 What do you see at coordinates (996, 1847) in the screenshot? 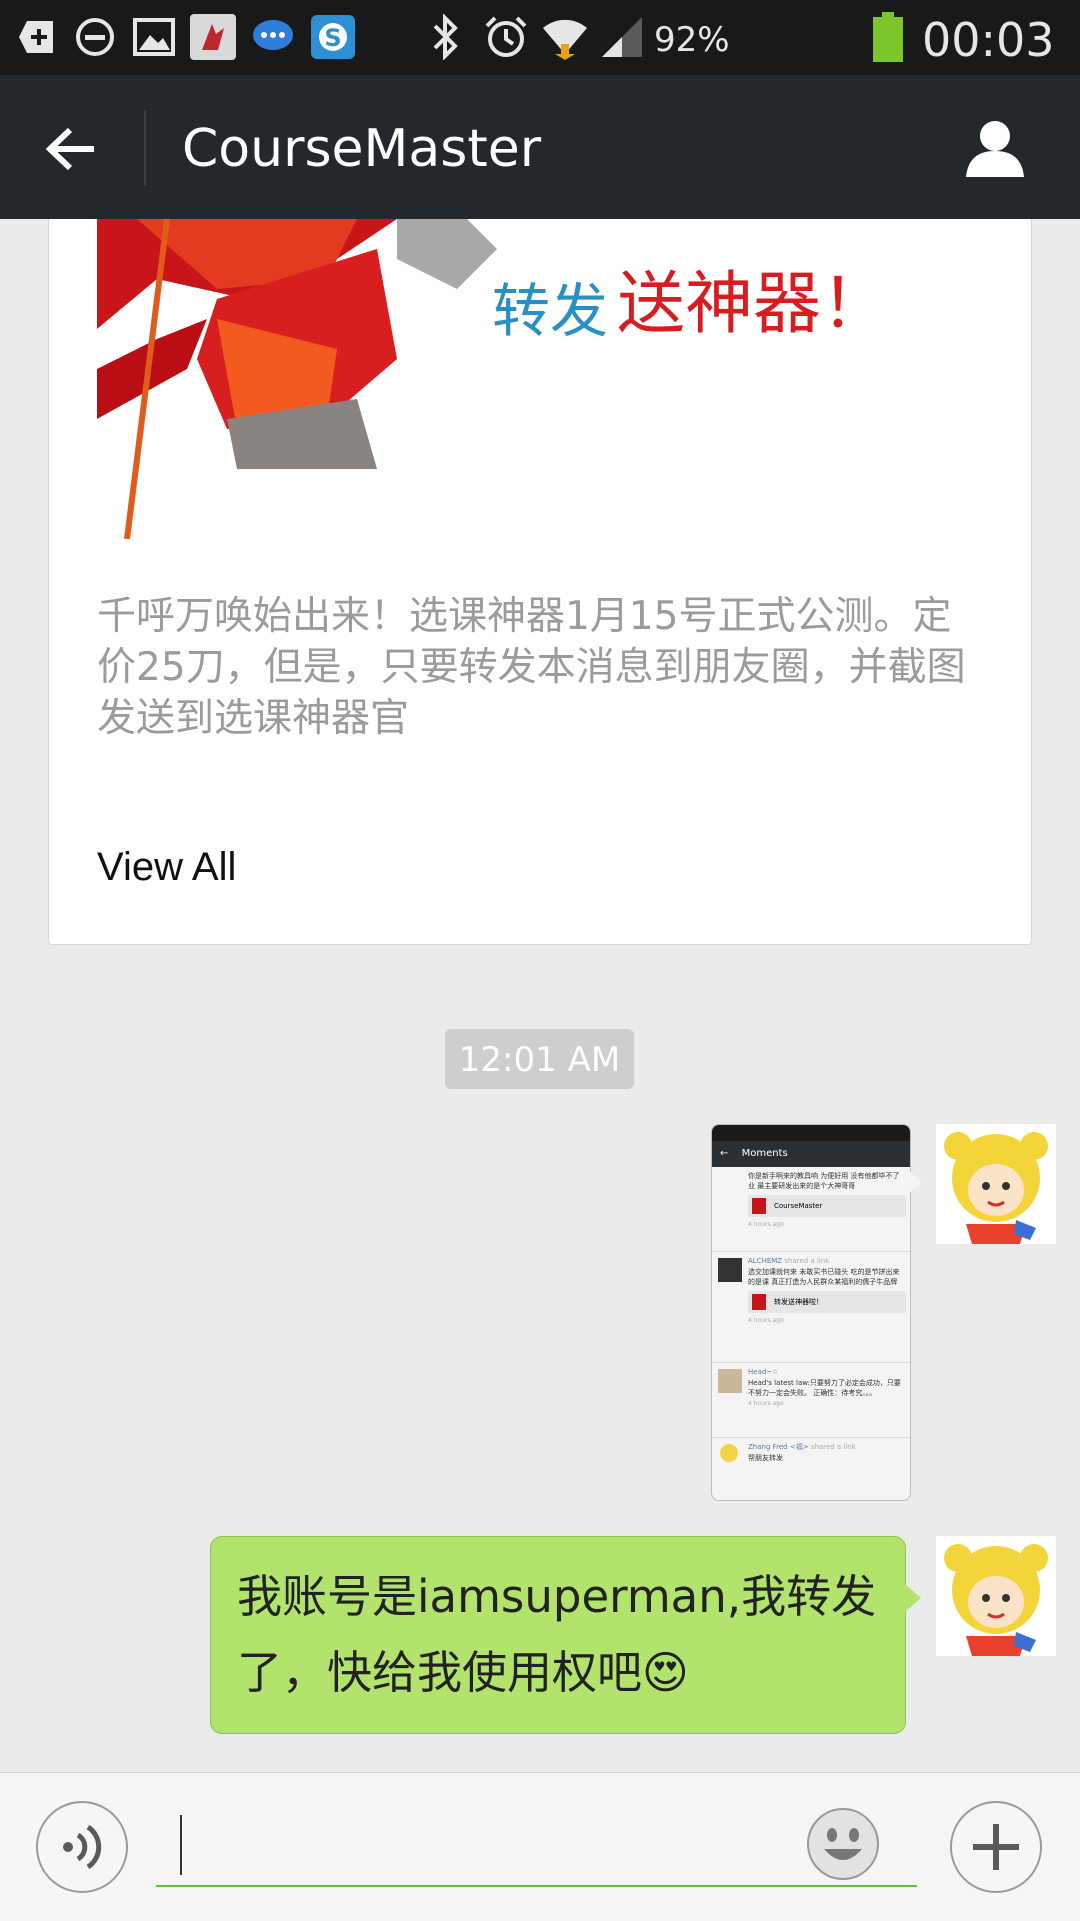
I see `plus-icon` at bounding box center [996, 1847].